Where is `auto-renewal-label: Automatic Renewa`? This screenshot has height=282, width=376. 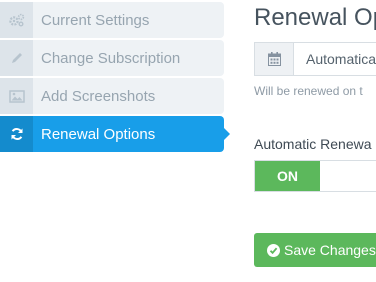
auto-renewal-label: Automatic Renewa is located at coordinates (313, 144).